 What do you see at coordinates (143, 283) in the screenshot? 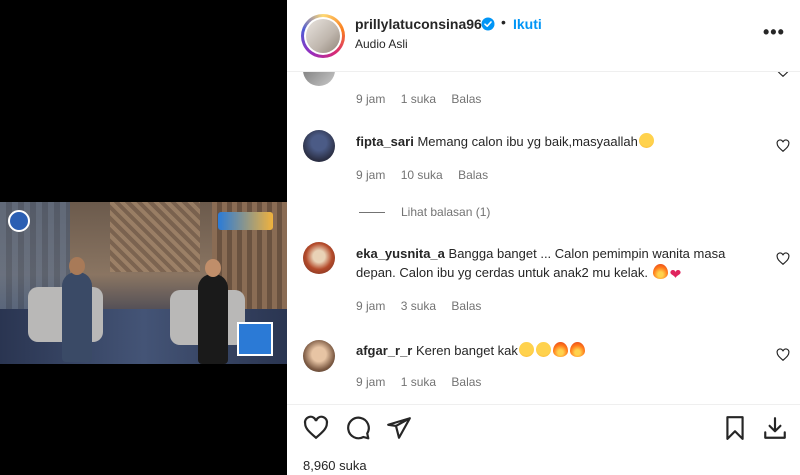
I see `video-frame` at bounding box center [143, 283].